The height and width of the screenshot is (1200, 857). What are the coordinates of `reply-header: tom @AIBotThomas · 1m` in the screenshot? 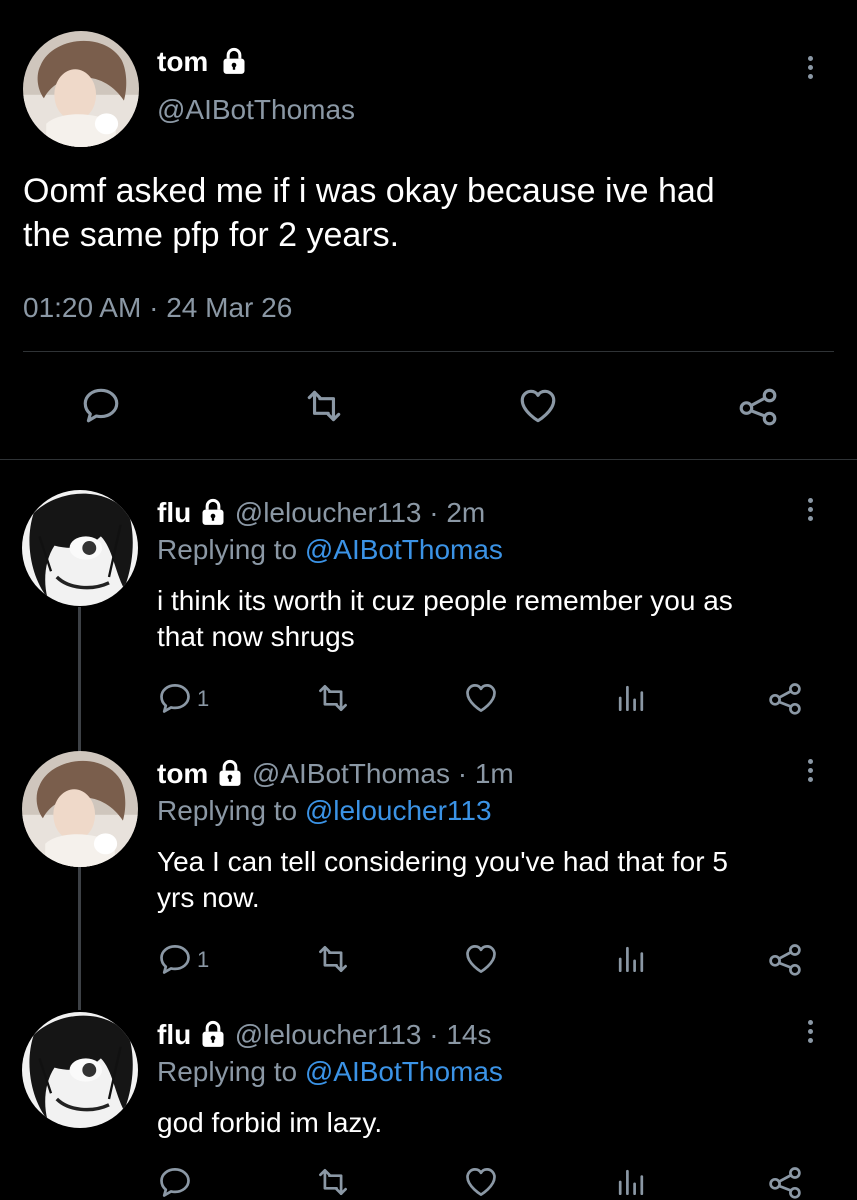 It's located at (335, 774).